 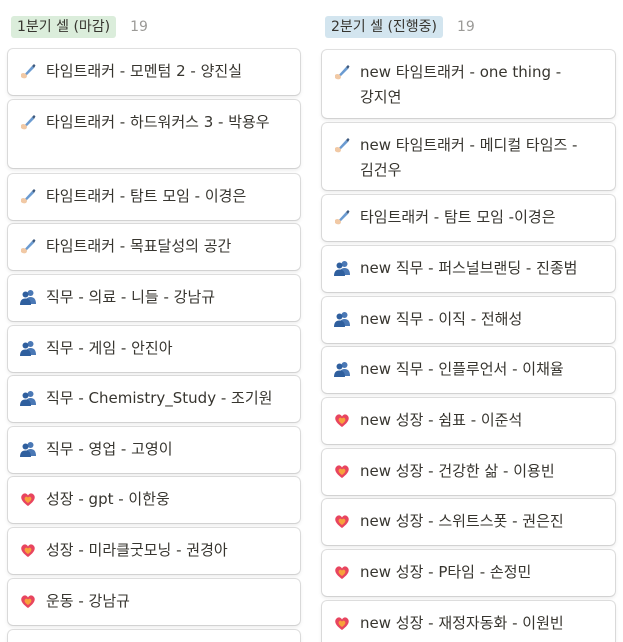 I want to click on card: 운동 - 강남규, so click(x=154, y=602).